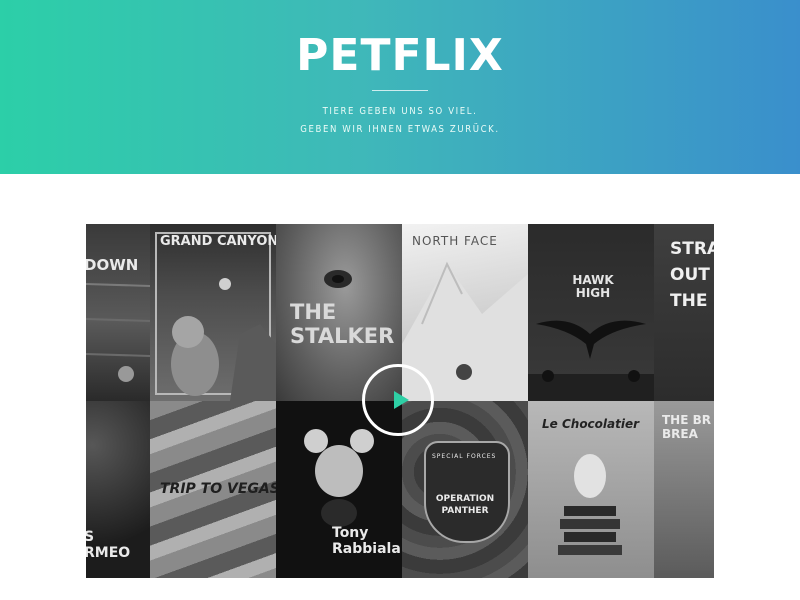  I want to click on poster-tile: S RMEO, so click(118, 489).